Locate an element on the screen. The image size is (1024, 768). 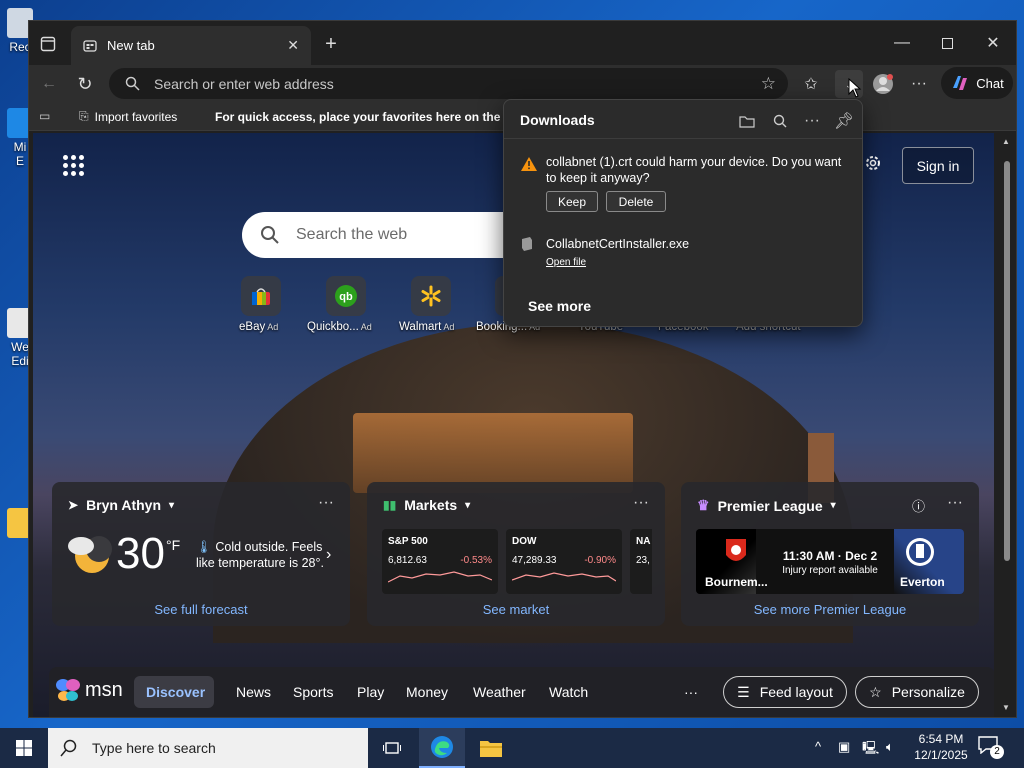
chevron-up-icon: ^ is located at coordinates (818, 746).